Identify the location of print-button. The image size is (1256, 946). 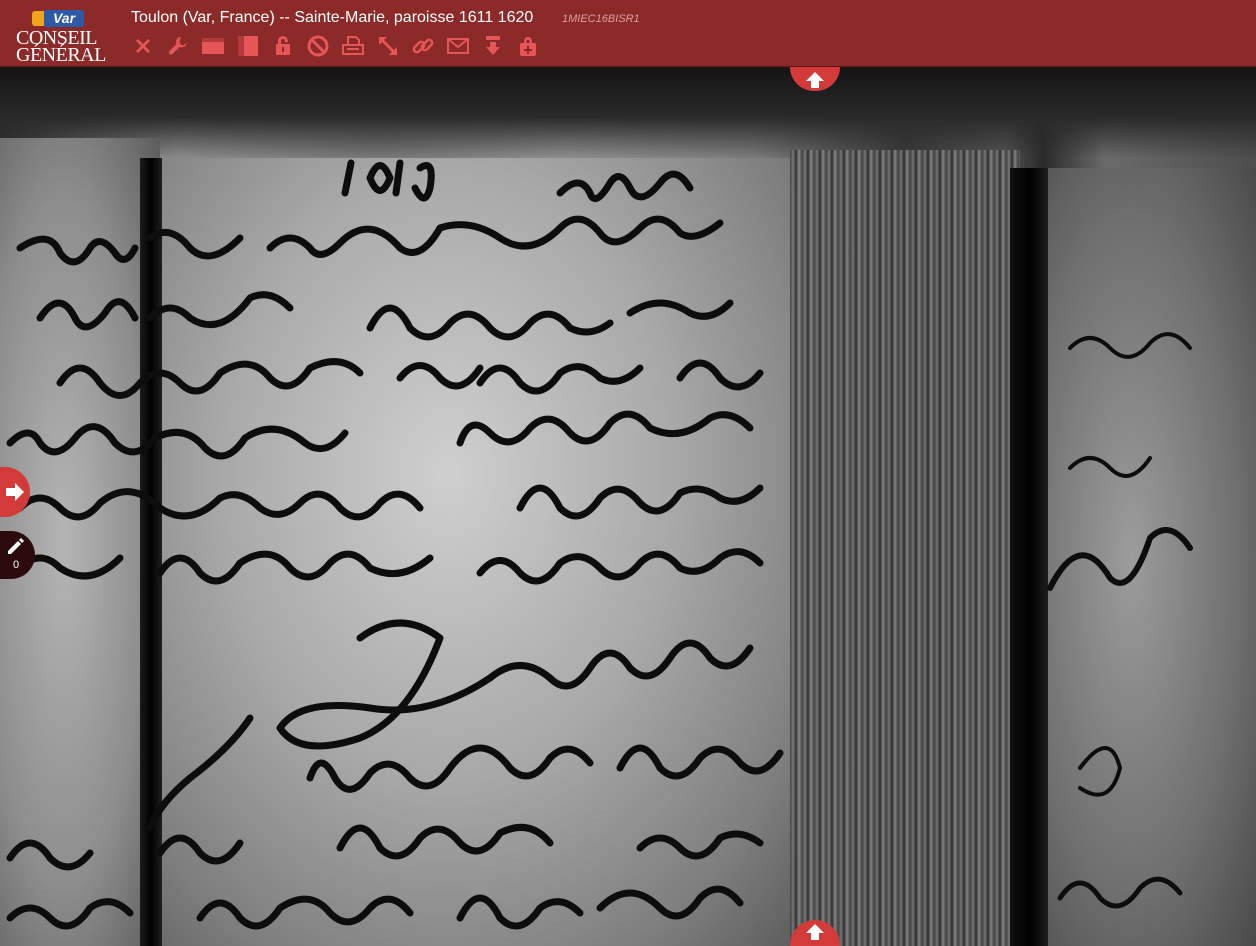
(353, 46).